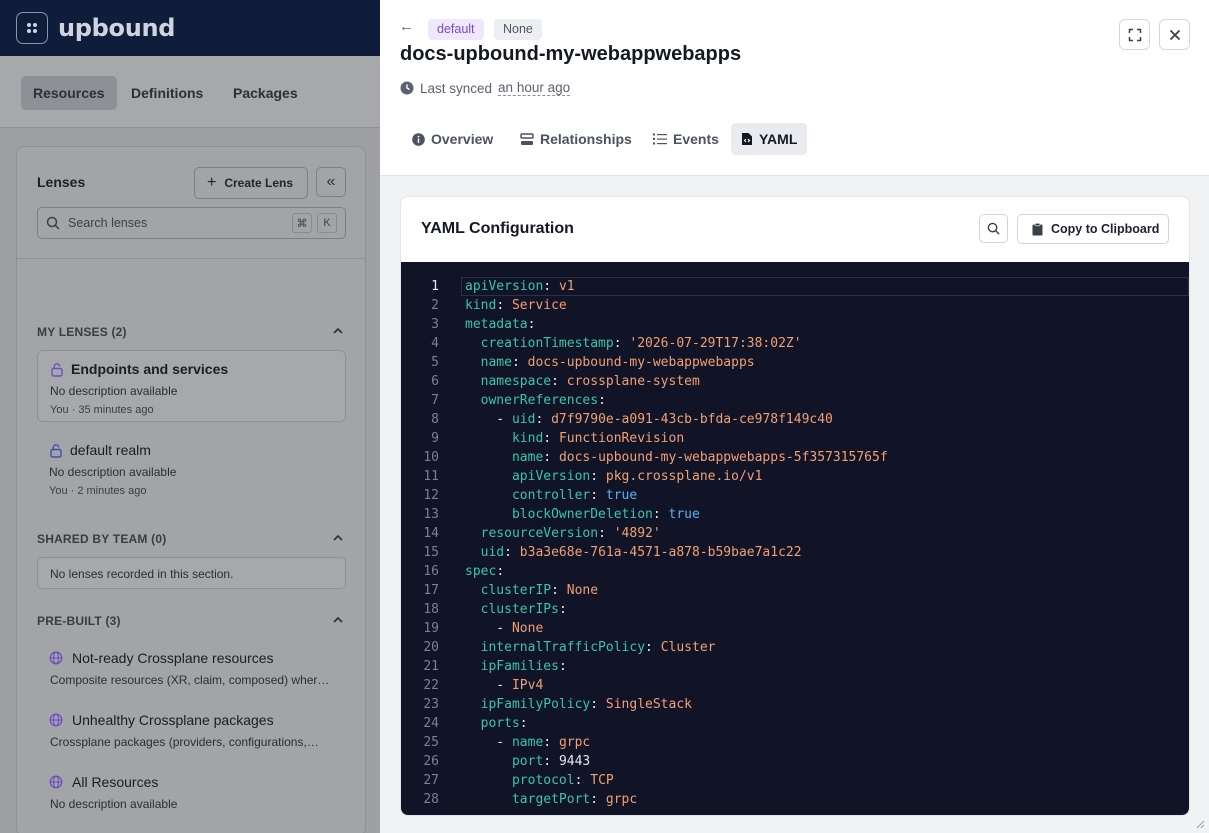 This screenshot has width=1209, height=833. What do you see at coordinates (543, 400) in the screenshot?
I see `code-text: ownerReferences:` at bounding box center [543, 400].